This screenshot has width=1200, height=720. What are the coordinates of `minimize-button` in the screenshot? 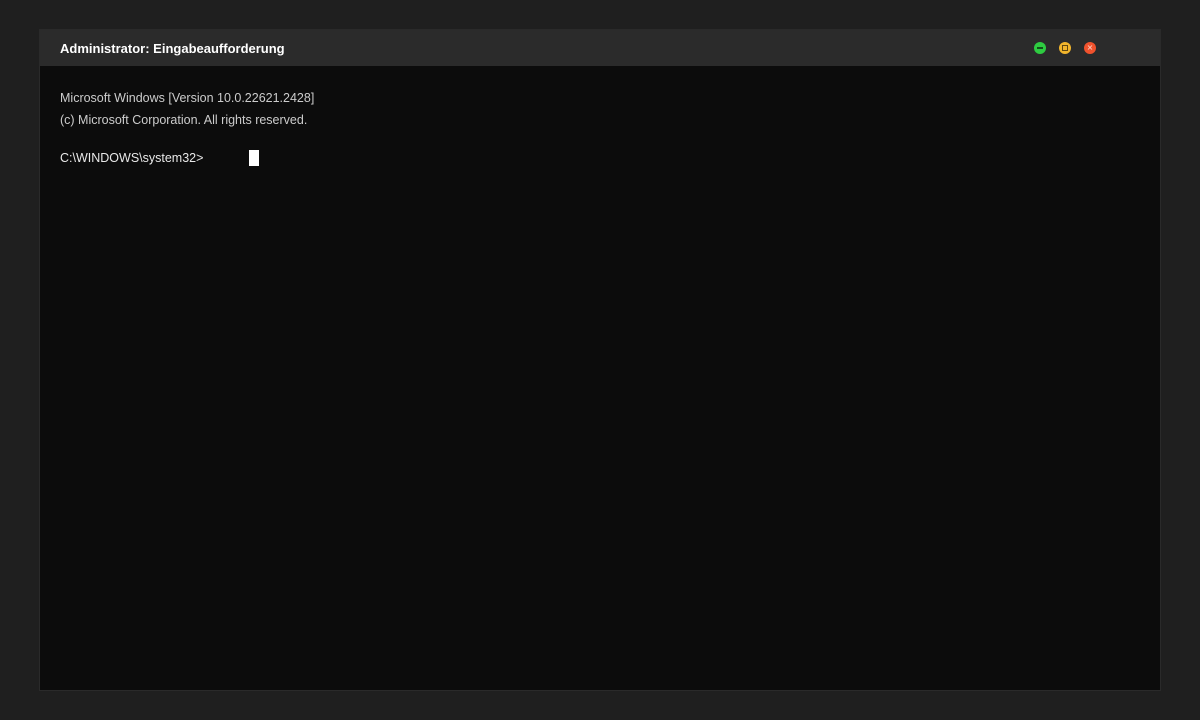 It's located at (1040, 48).